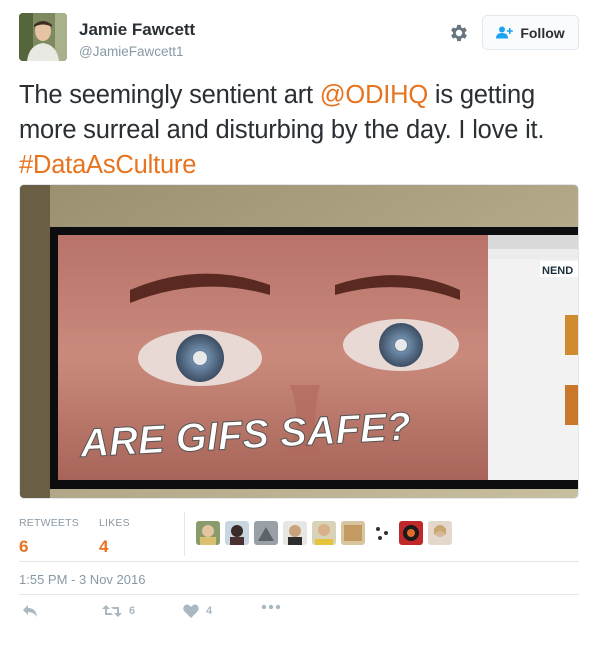  Describe the element at coordinates (59, 537) in the screenshot. I see `retweets-stat: RETWEETS 6` at that location.